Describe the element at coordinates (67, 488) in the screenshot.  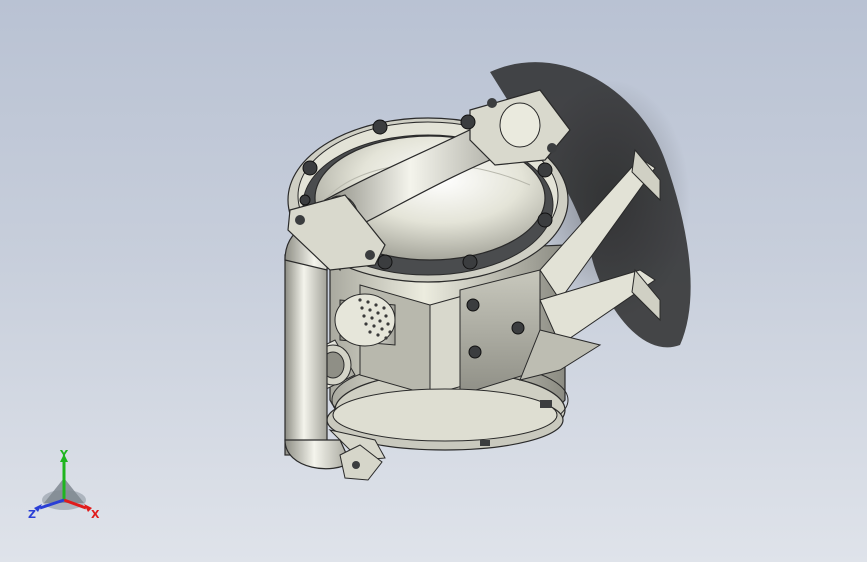
I see `orientation-triad: Y X Z` at that location.